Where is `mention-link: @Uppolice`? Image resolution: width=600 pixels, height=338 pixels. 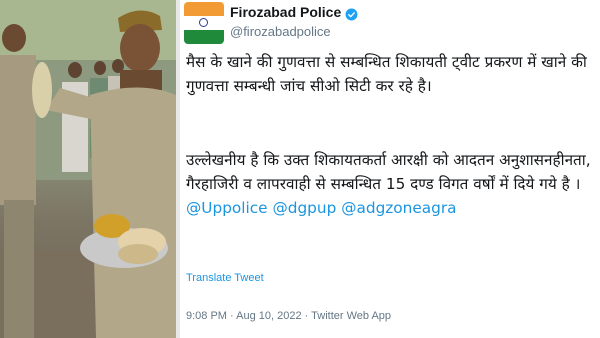 mention-link: @Uppolice is located at coordinates (227, 208).